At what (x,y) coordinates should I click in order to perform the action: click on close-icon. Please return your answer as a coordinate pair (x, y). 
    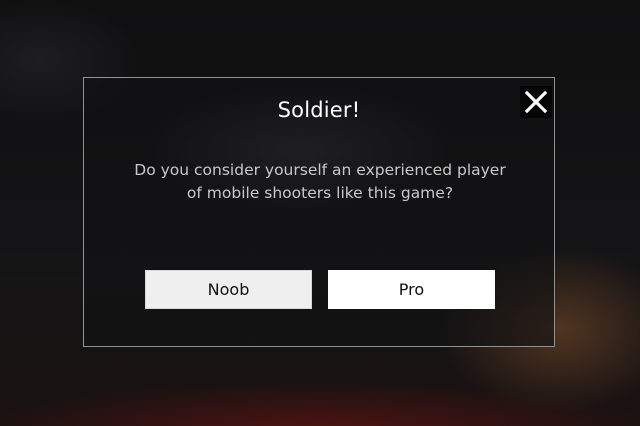
    Looking at the image, I should click on (536, 102).